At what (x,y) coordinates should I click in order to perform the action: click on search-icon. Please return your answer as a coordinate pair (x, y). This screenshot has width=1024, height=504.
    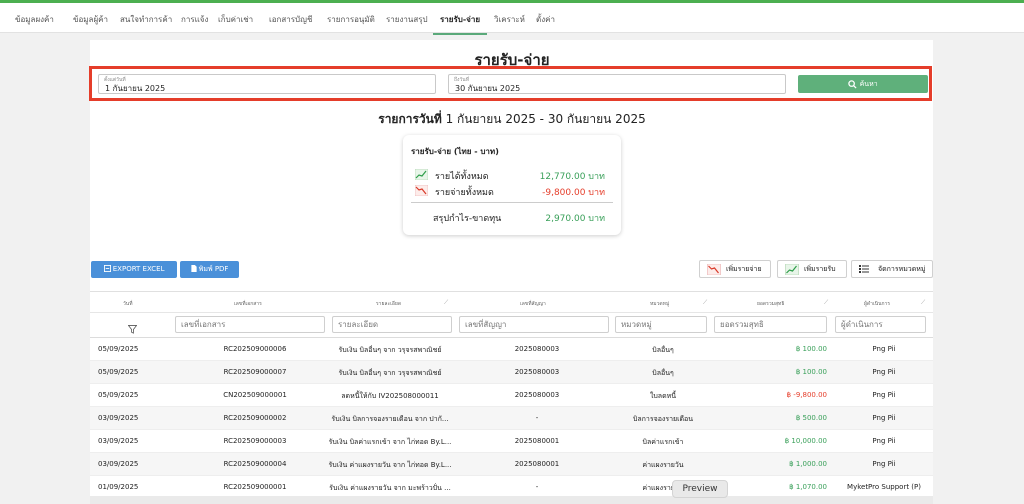
    Looking at the image, I should click on (852, 84).